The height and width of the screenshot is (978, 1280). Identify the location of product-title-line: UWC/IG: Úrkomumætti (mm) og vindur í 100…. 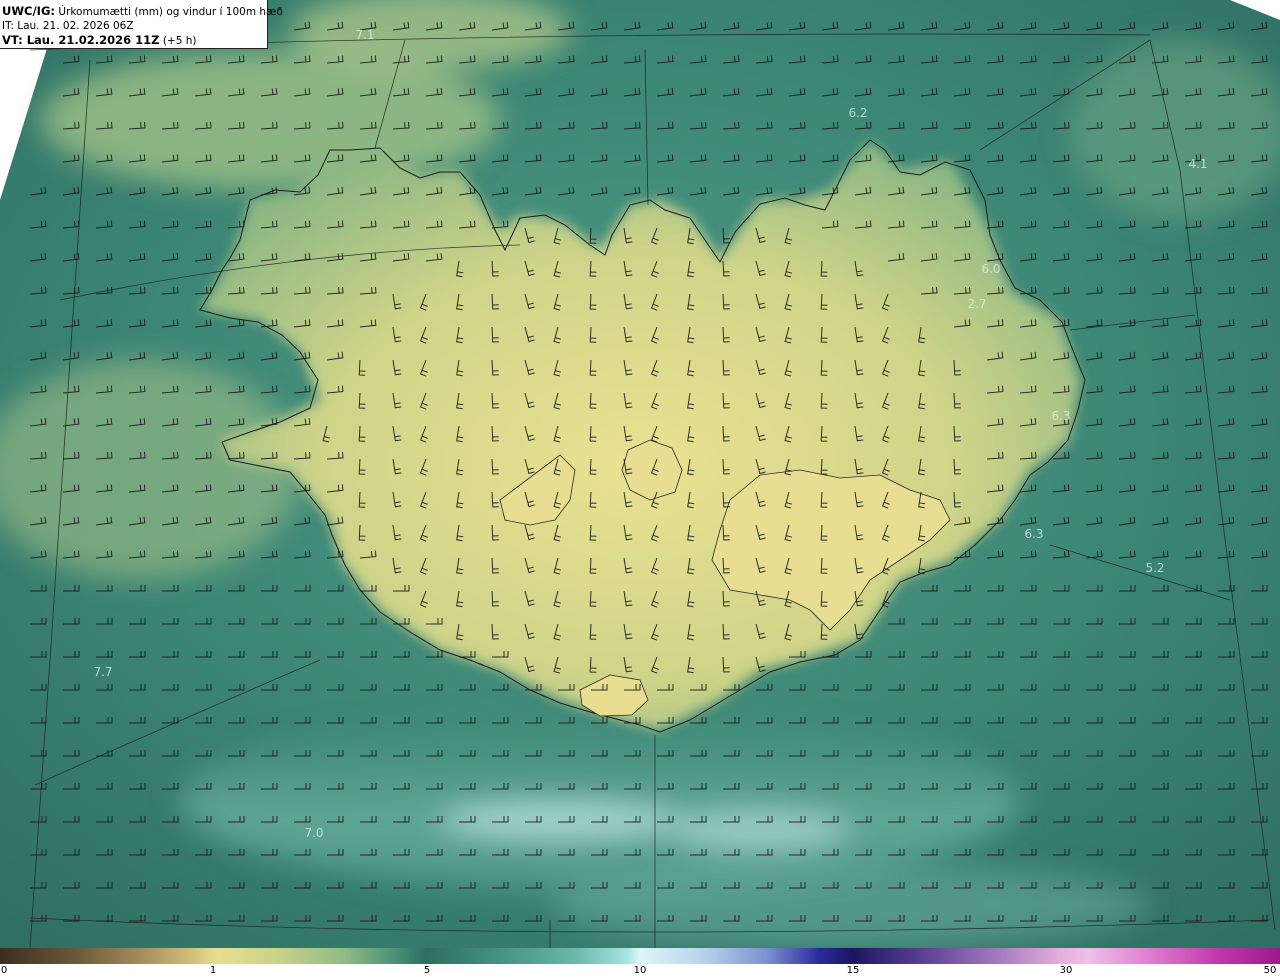
(142, 11).